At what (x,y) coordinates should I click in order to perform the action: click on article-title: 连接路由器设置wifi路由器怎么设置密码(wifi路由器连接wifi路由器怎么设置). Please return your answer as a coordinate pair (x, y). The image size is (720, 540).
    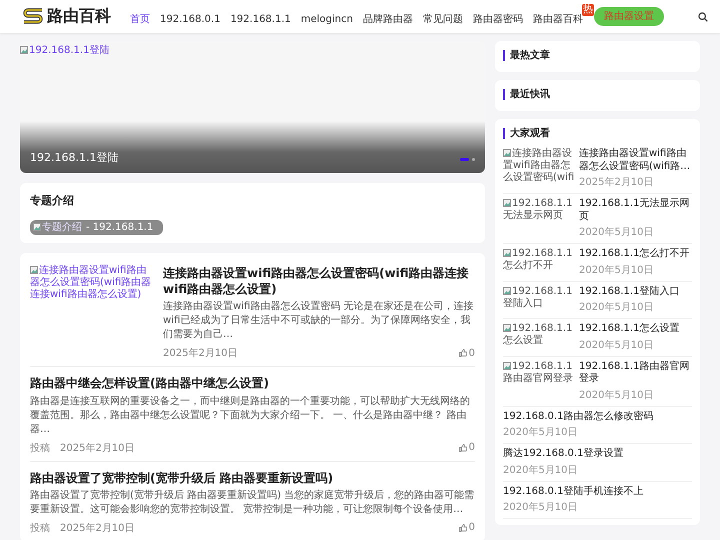
    Looking at the image, I should click on (319, 281).